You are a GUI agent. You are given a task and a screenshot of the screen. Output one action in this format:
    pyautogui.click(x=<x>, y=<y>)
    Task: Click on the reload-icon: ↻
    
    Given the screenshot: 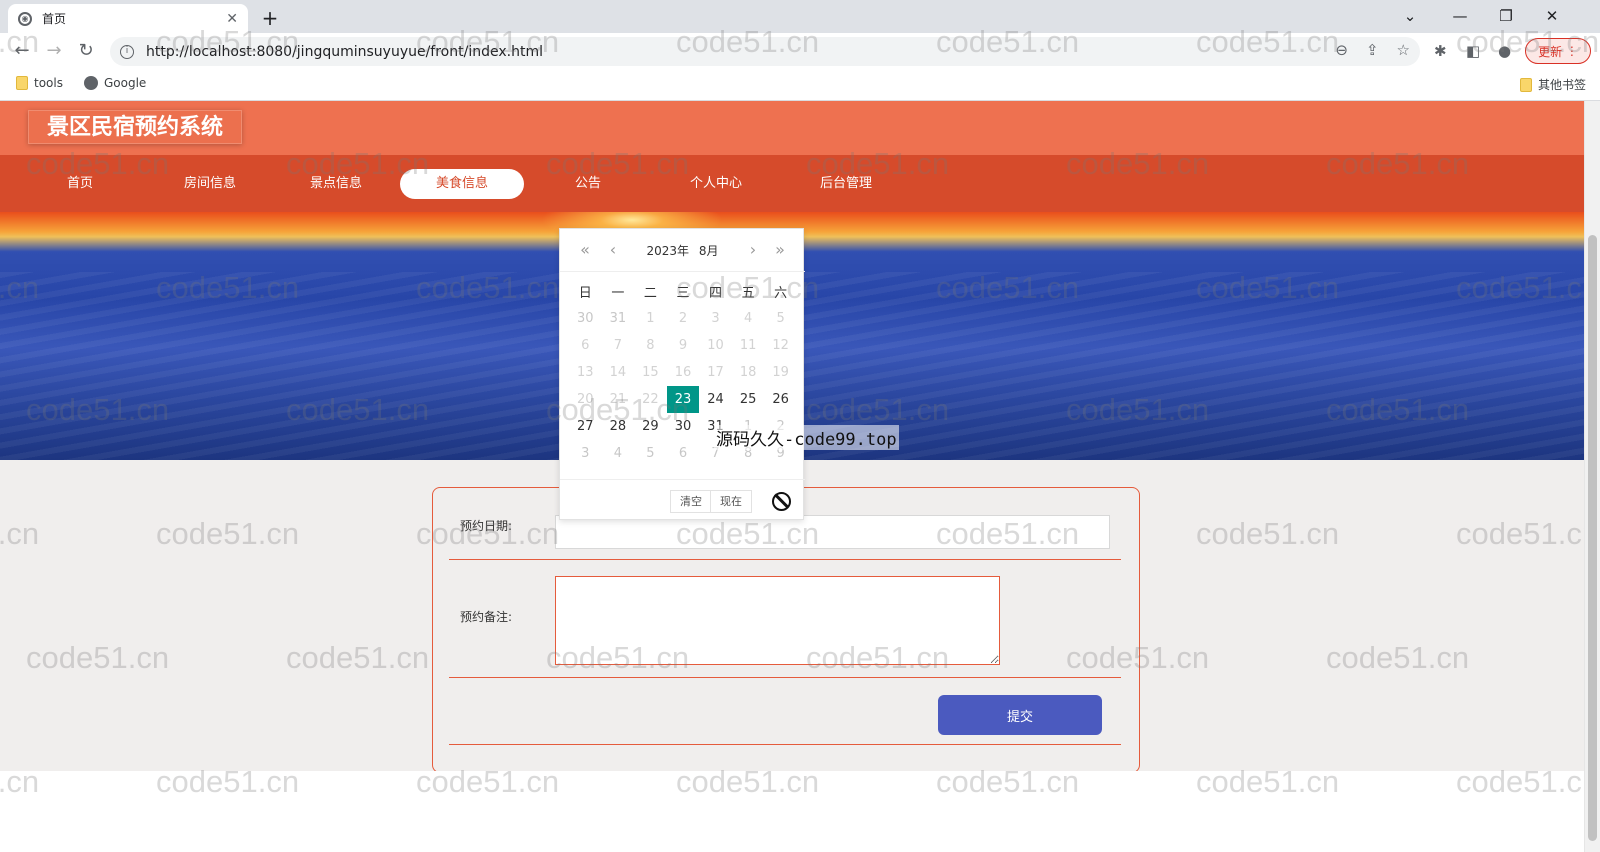 What is the action you would take?
    pyautogui.click(x=86, y=51)
    